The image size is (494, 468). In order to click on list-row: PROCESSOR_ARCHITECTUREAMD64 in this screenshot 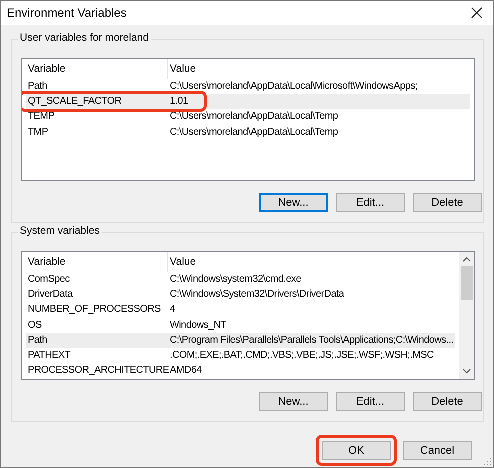, I will do `click(240, 370)`.